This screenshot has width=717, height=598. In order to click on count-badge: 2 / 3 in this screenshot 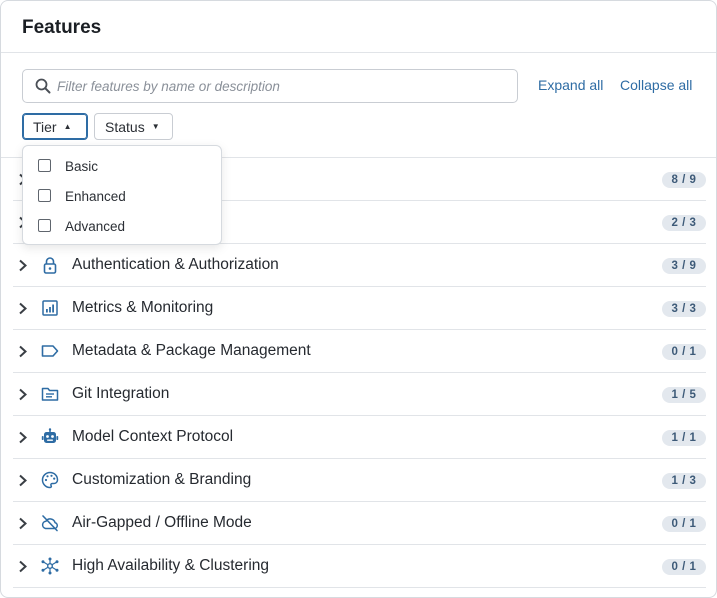, I will do `click(684, 223)`.